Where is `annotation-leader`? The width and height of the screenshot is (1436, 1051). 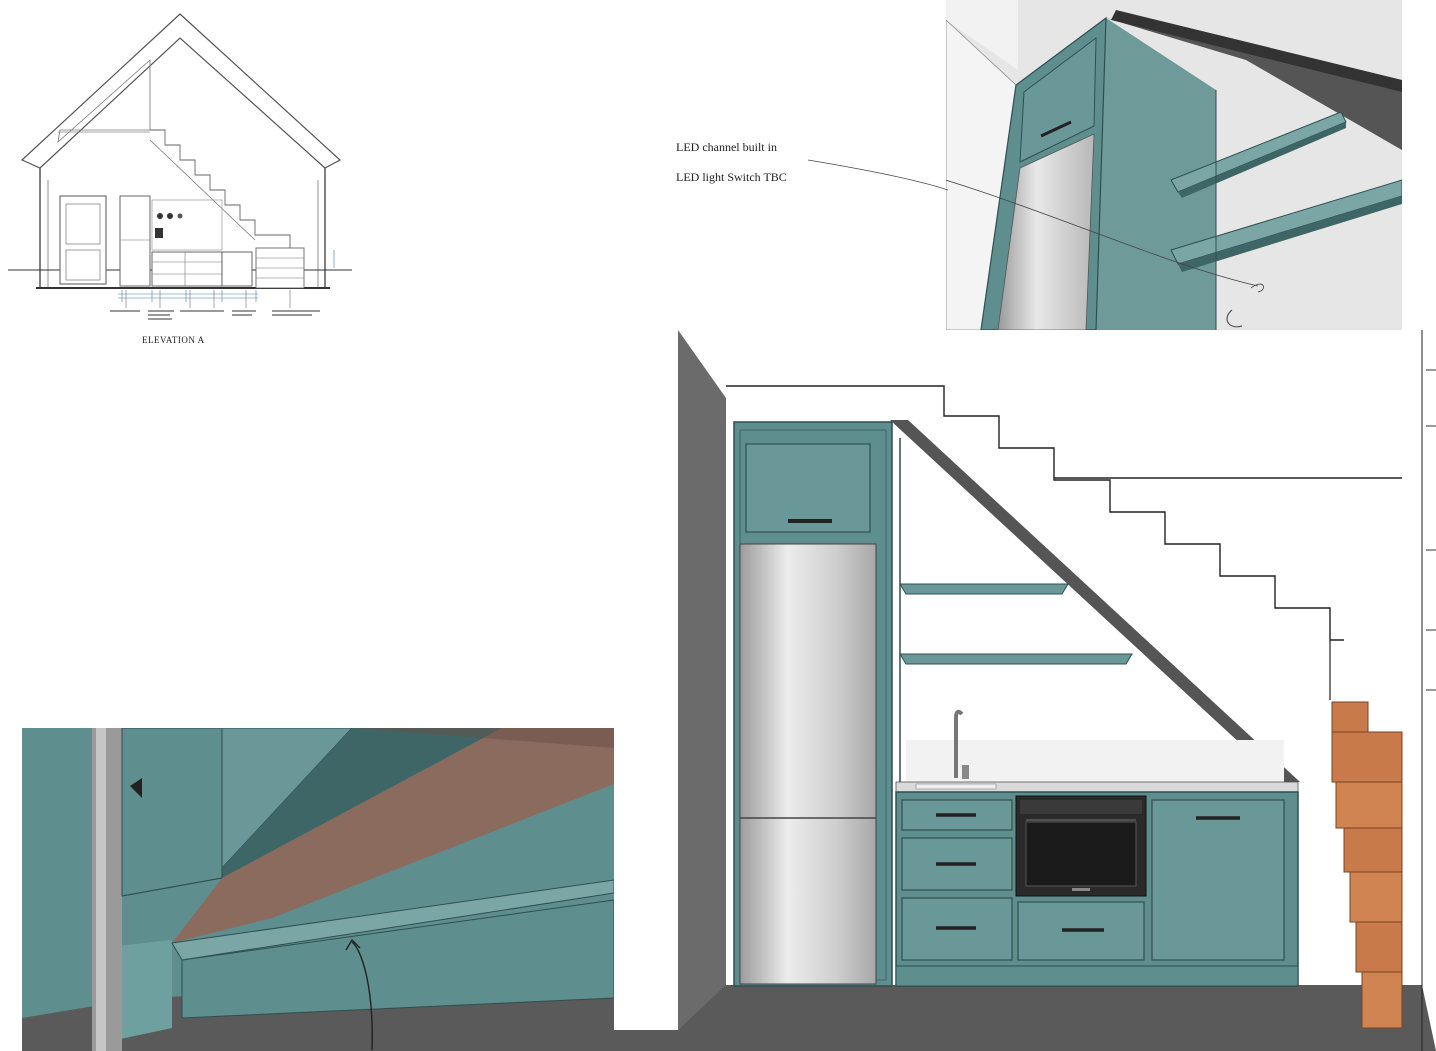 annotation-leader is located at coordinates (878, 175).